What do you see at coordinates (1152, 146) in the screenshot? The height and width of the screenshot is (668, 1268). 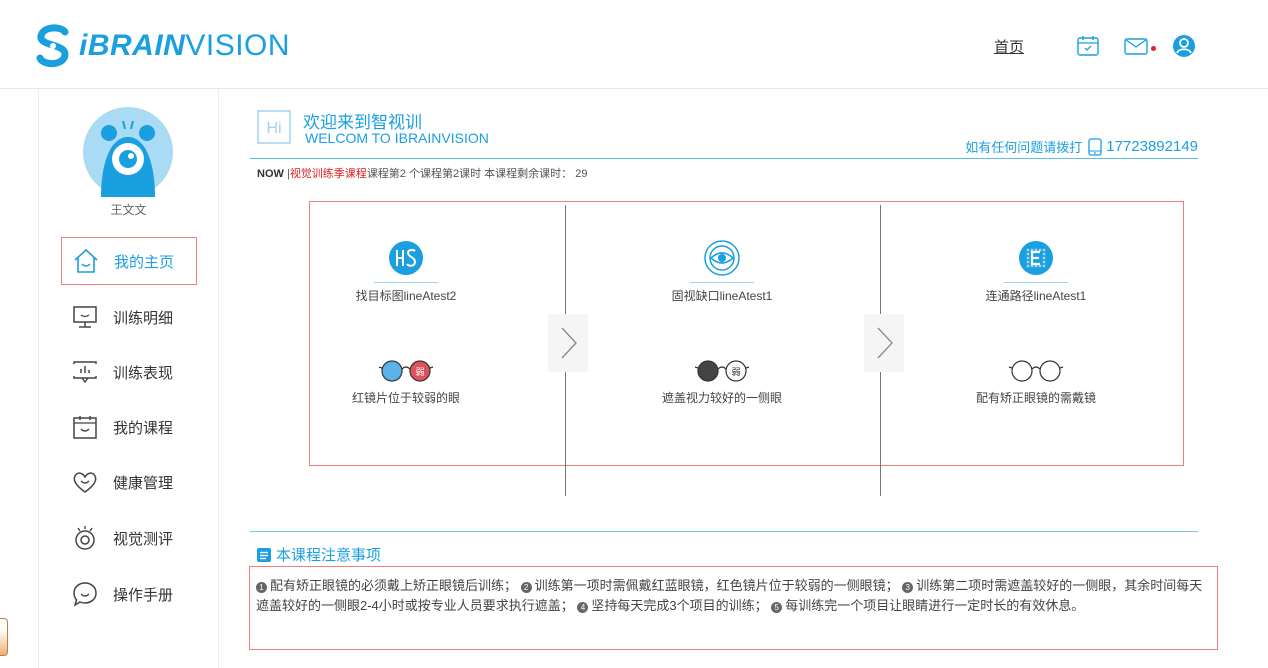 I see `hotline-number: 17723892149` at bounding box center [1152, 146].